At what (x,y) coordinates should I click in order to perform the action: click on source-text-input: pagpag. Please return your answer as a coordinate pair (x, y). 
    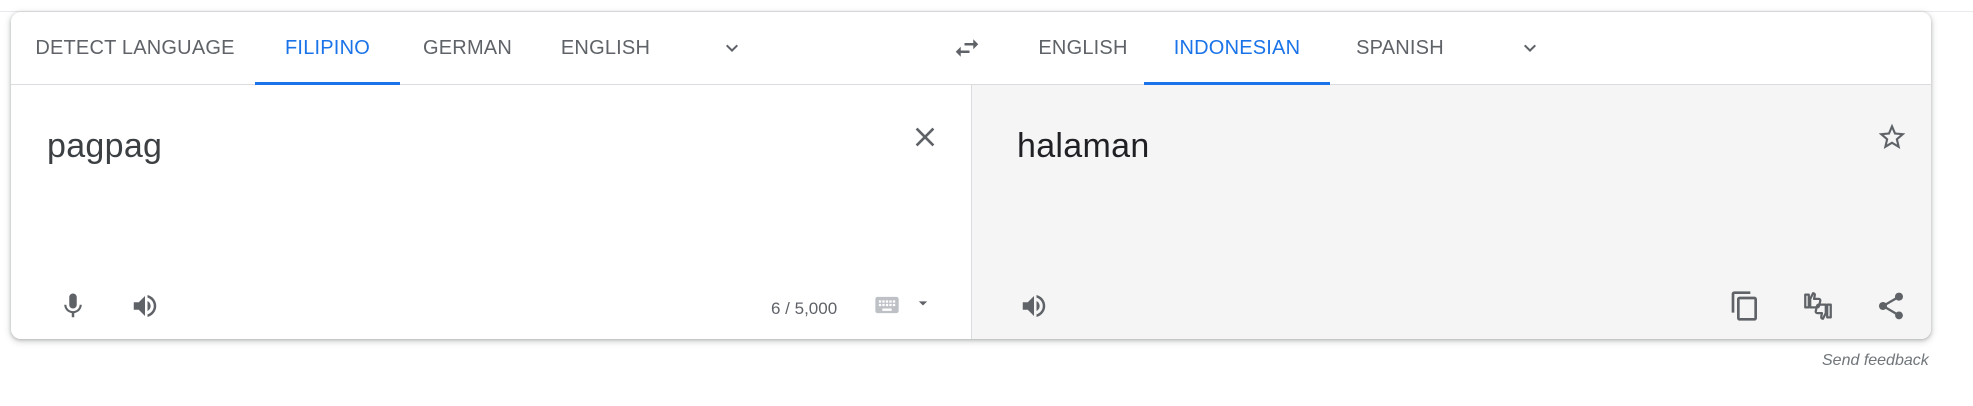
    Looking at the image, I should click on (104, 146).